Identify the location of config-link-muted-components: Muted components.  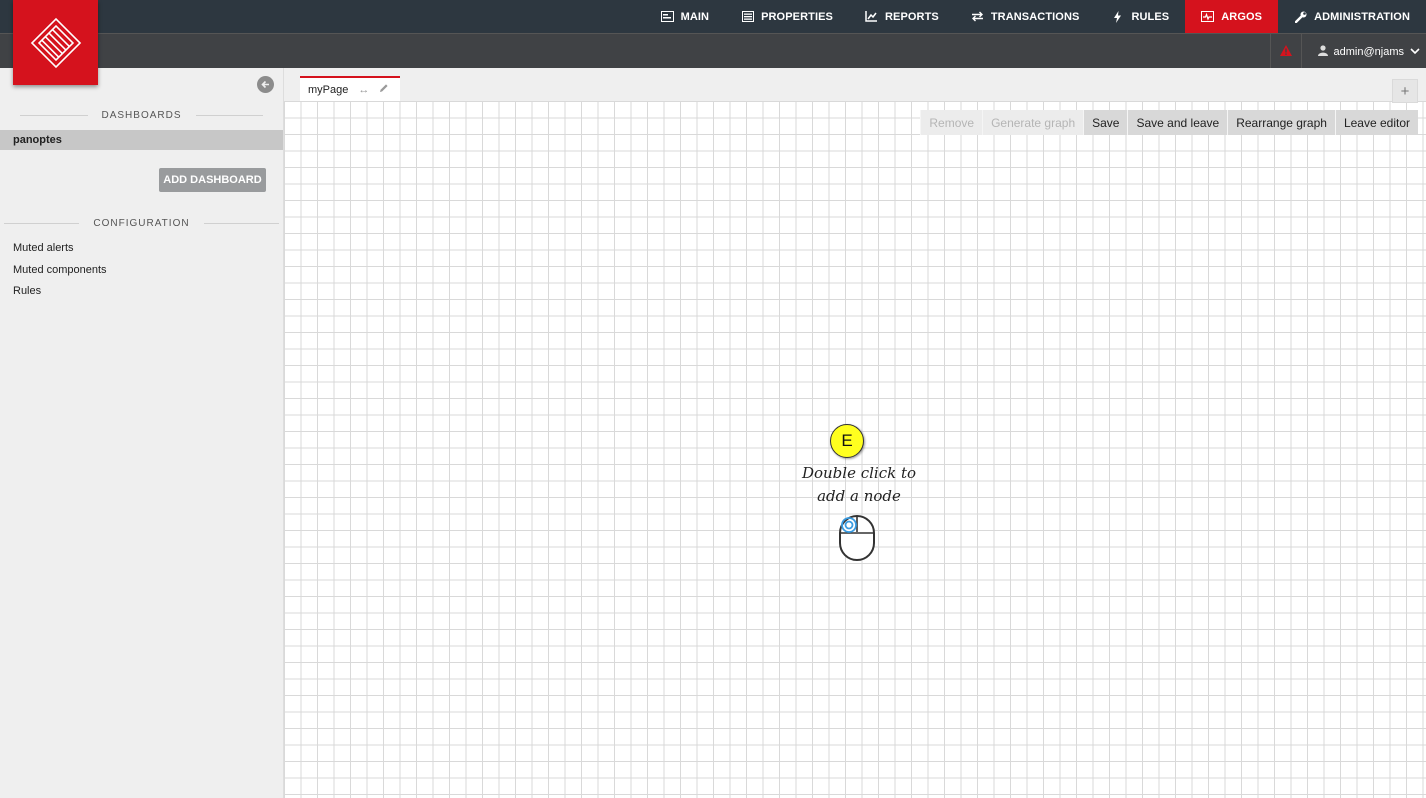
(60, 270).